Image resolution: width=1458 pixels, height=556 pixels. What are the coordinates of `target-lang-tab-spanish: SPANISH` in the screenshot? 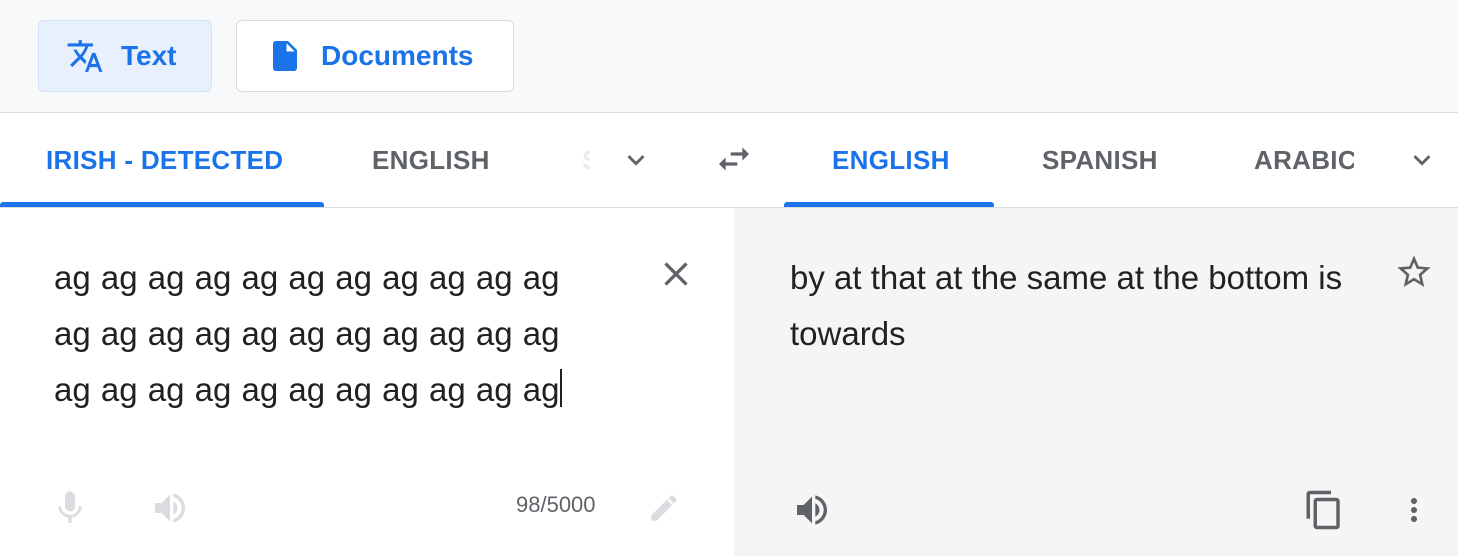 It's located at (1100, 160).